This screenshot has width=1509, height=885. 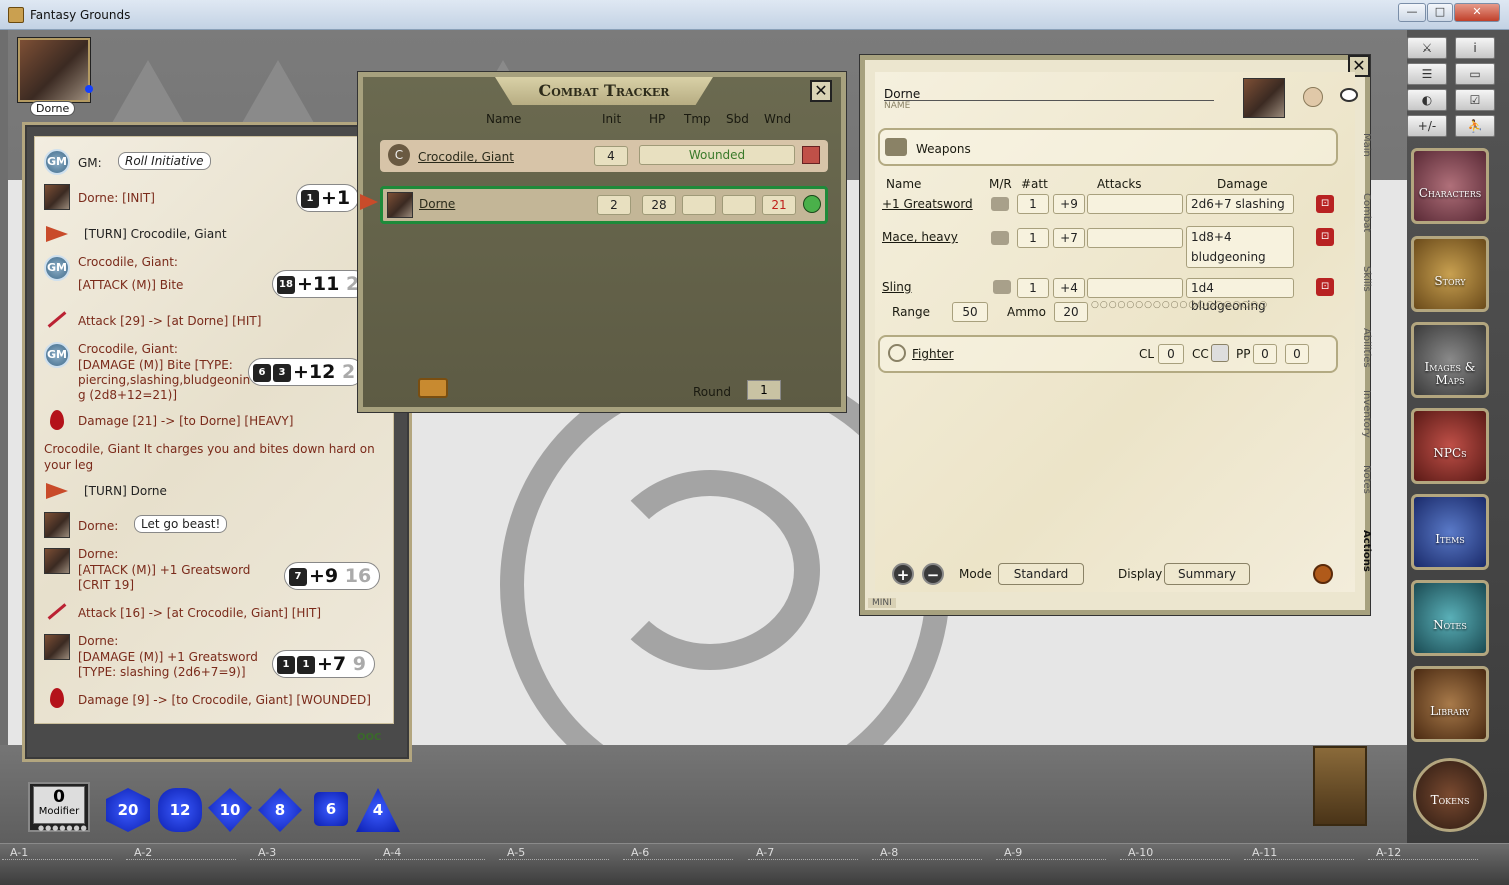 What do you see at coordinates (1240, 204) in the screenshot?
I see `damage-field: 2d6+7 slashing` at bounding box center [1240, 204].